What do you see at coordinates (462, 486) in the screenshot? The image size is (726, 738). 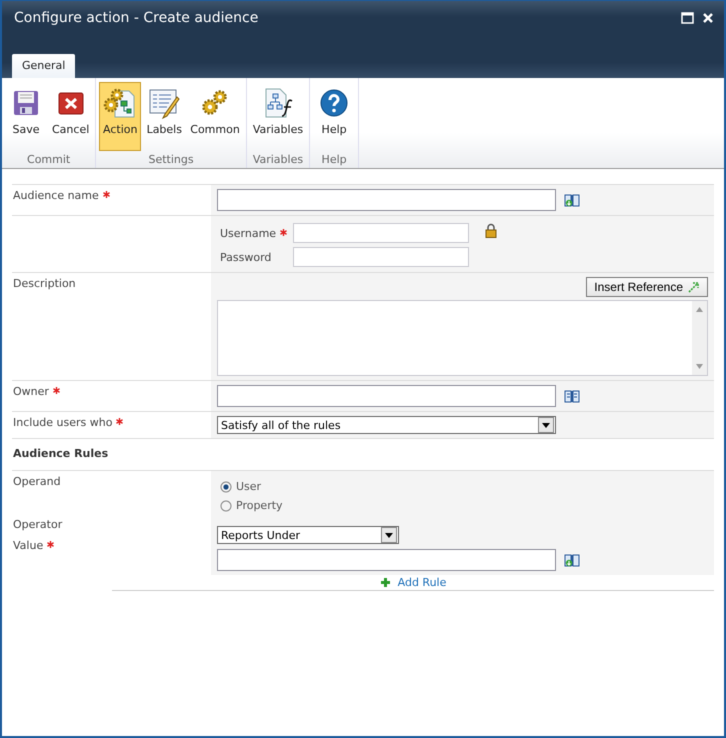 I see `radio-option: User` at bounding box center [462, 486].